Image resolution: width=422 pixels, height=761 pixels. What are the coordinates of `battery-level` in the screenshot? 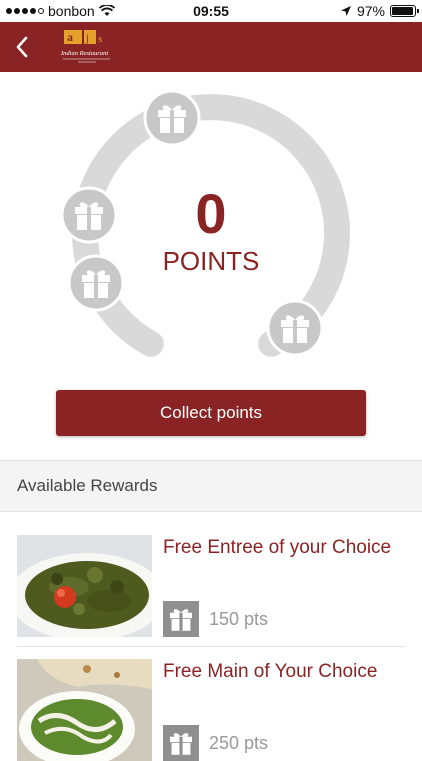 It's located at (403, 11).